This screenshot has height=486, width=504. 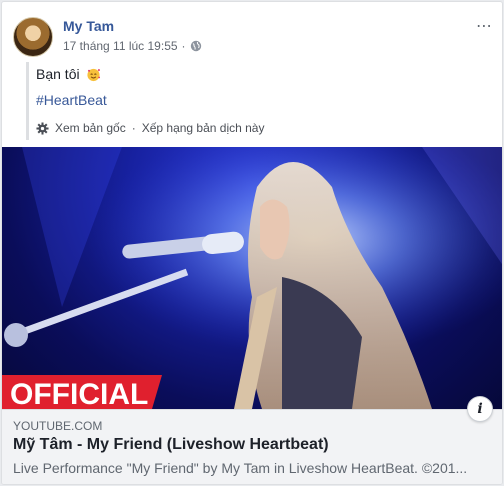 I want to click on post-text: Bạn tôi, so click(x=261, y=74).